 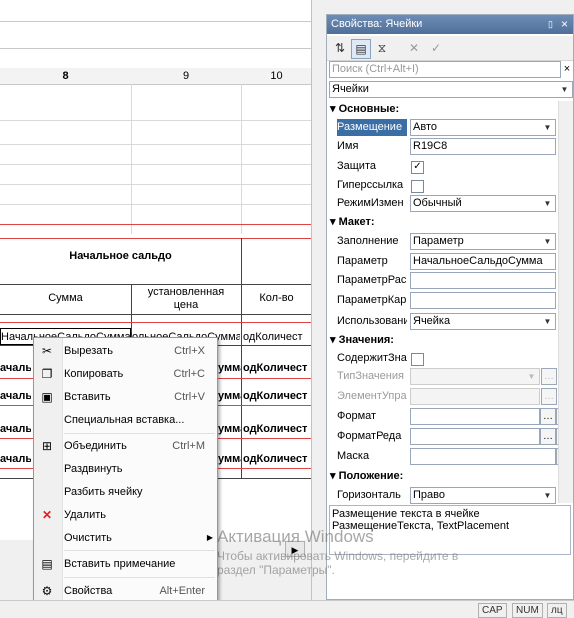 What do you see at coordinates (483, 280) in the screenshot?
I see `prop-paramdecode-value` at bounding box center [483, 280].